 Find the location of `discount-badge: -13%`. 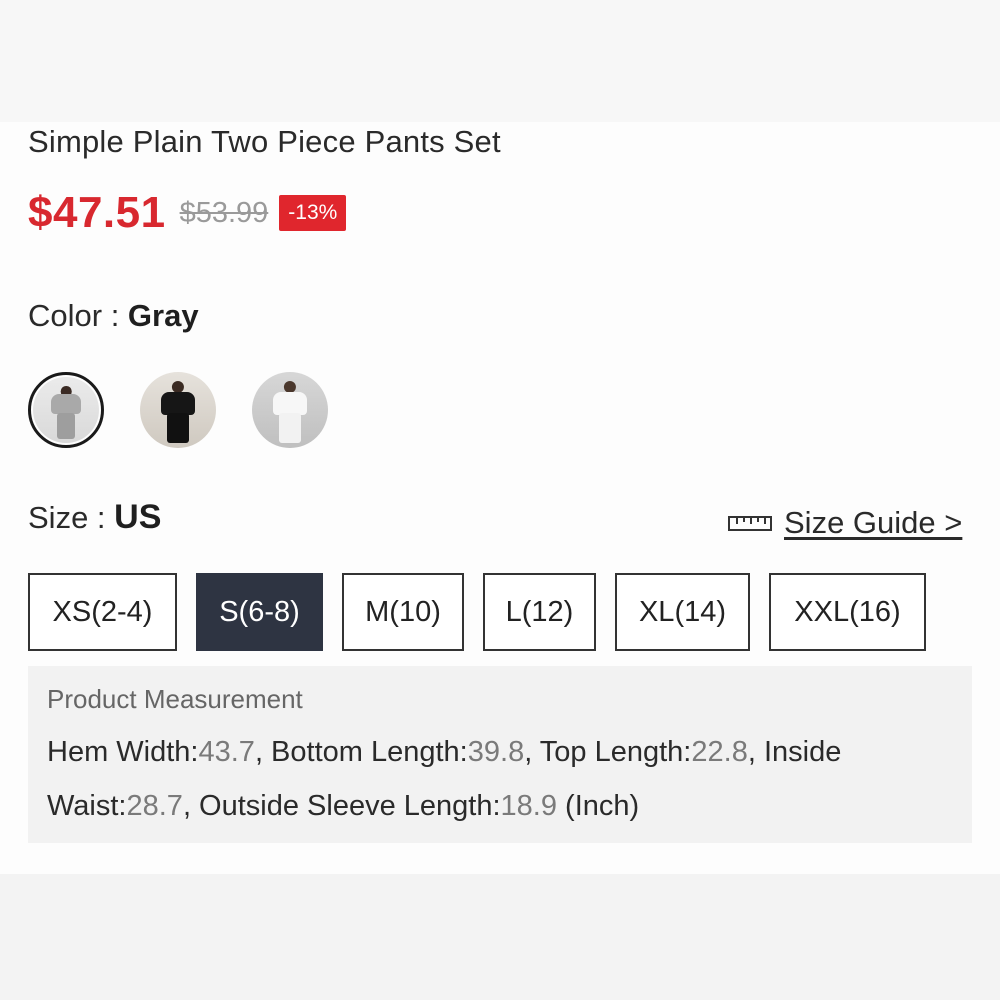

discount-badge: -13% is located at coordinates (313, 213).